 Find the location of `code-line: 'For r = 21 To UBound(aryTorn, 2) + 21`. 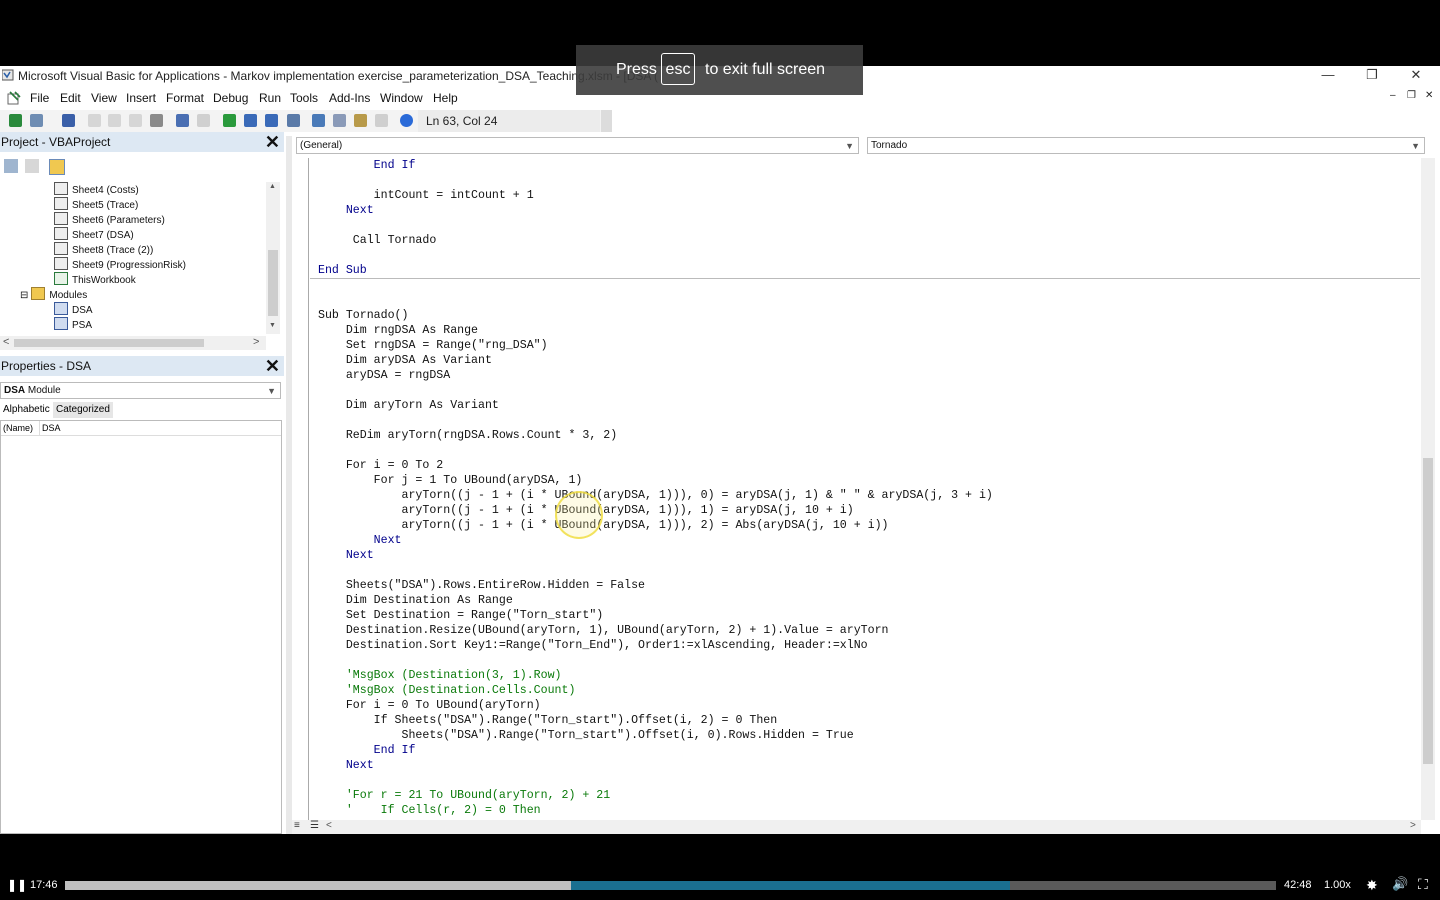

code-line: 'For r = 21 To UBound(aryTorn, 2) + 21 is located at coordinates (464, 795).